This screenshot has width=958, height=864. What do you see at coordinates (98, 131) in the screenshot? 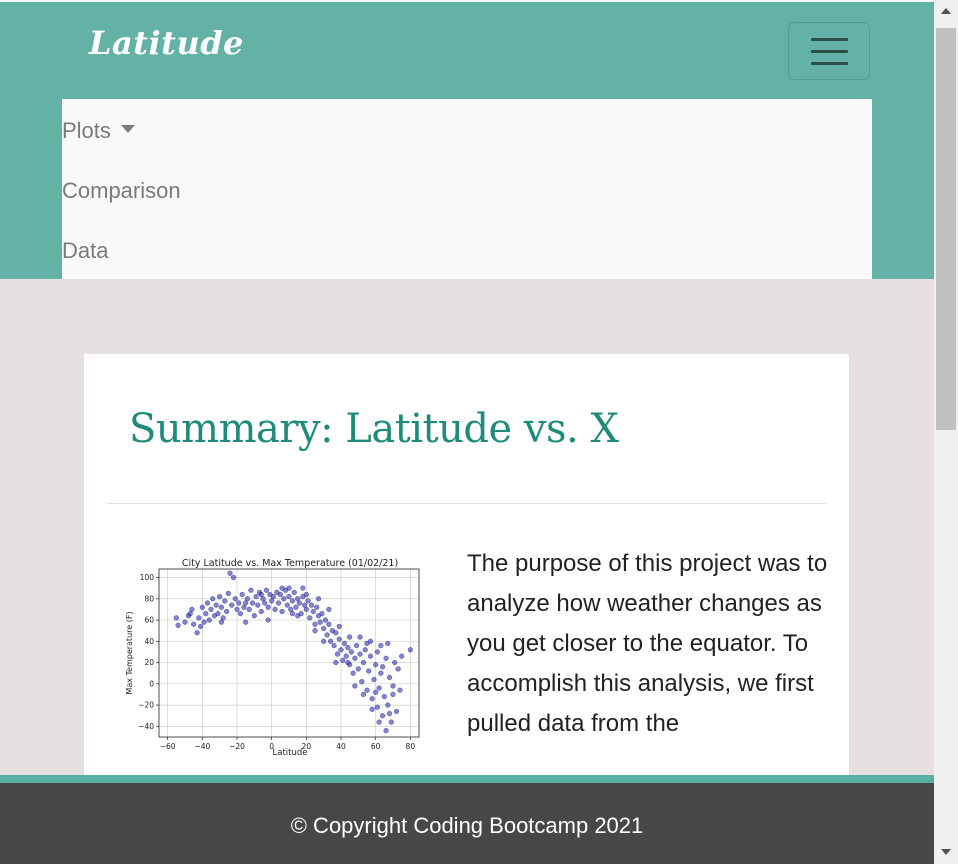
I see `nav-item-plots: Plots` at bounding box center [98, 131].